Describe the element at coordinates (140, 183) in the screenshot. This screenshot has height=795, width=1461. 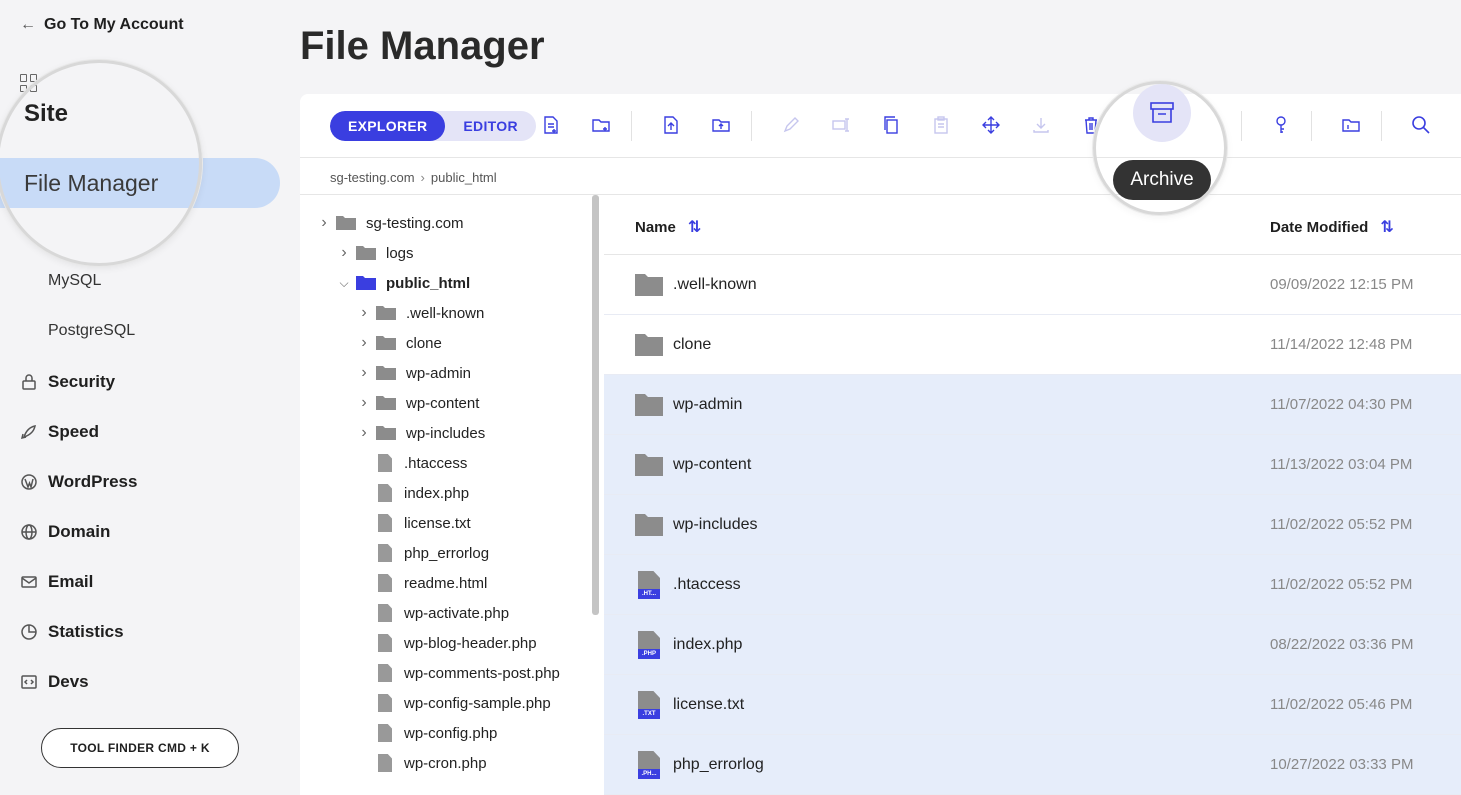
I see `sidebar-item-file-manager: File Manager` at that location.